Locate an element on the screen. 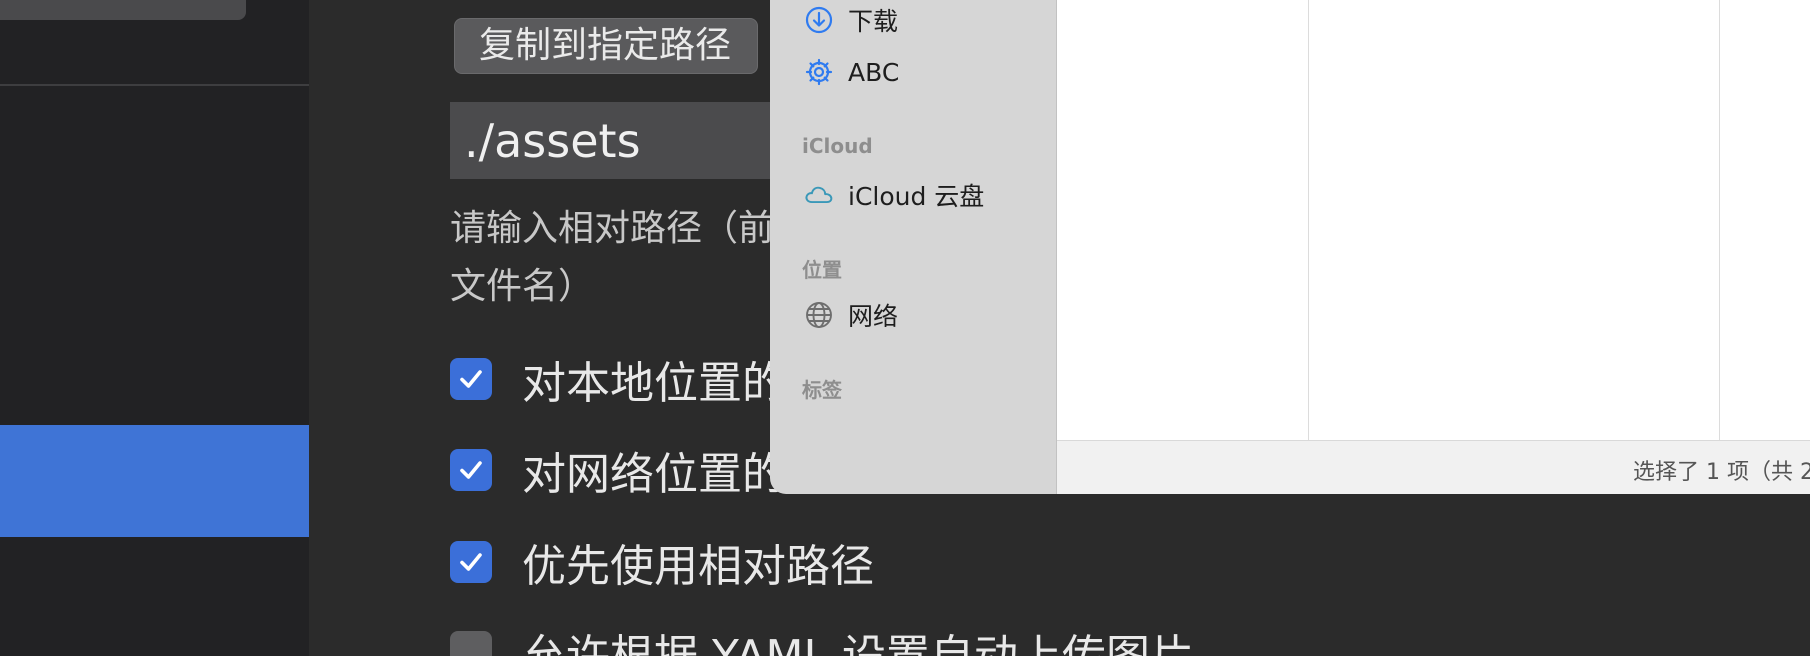  sidebar-search-field is located at coordinates (123, 10).